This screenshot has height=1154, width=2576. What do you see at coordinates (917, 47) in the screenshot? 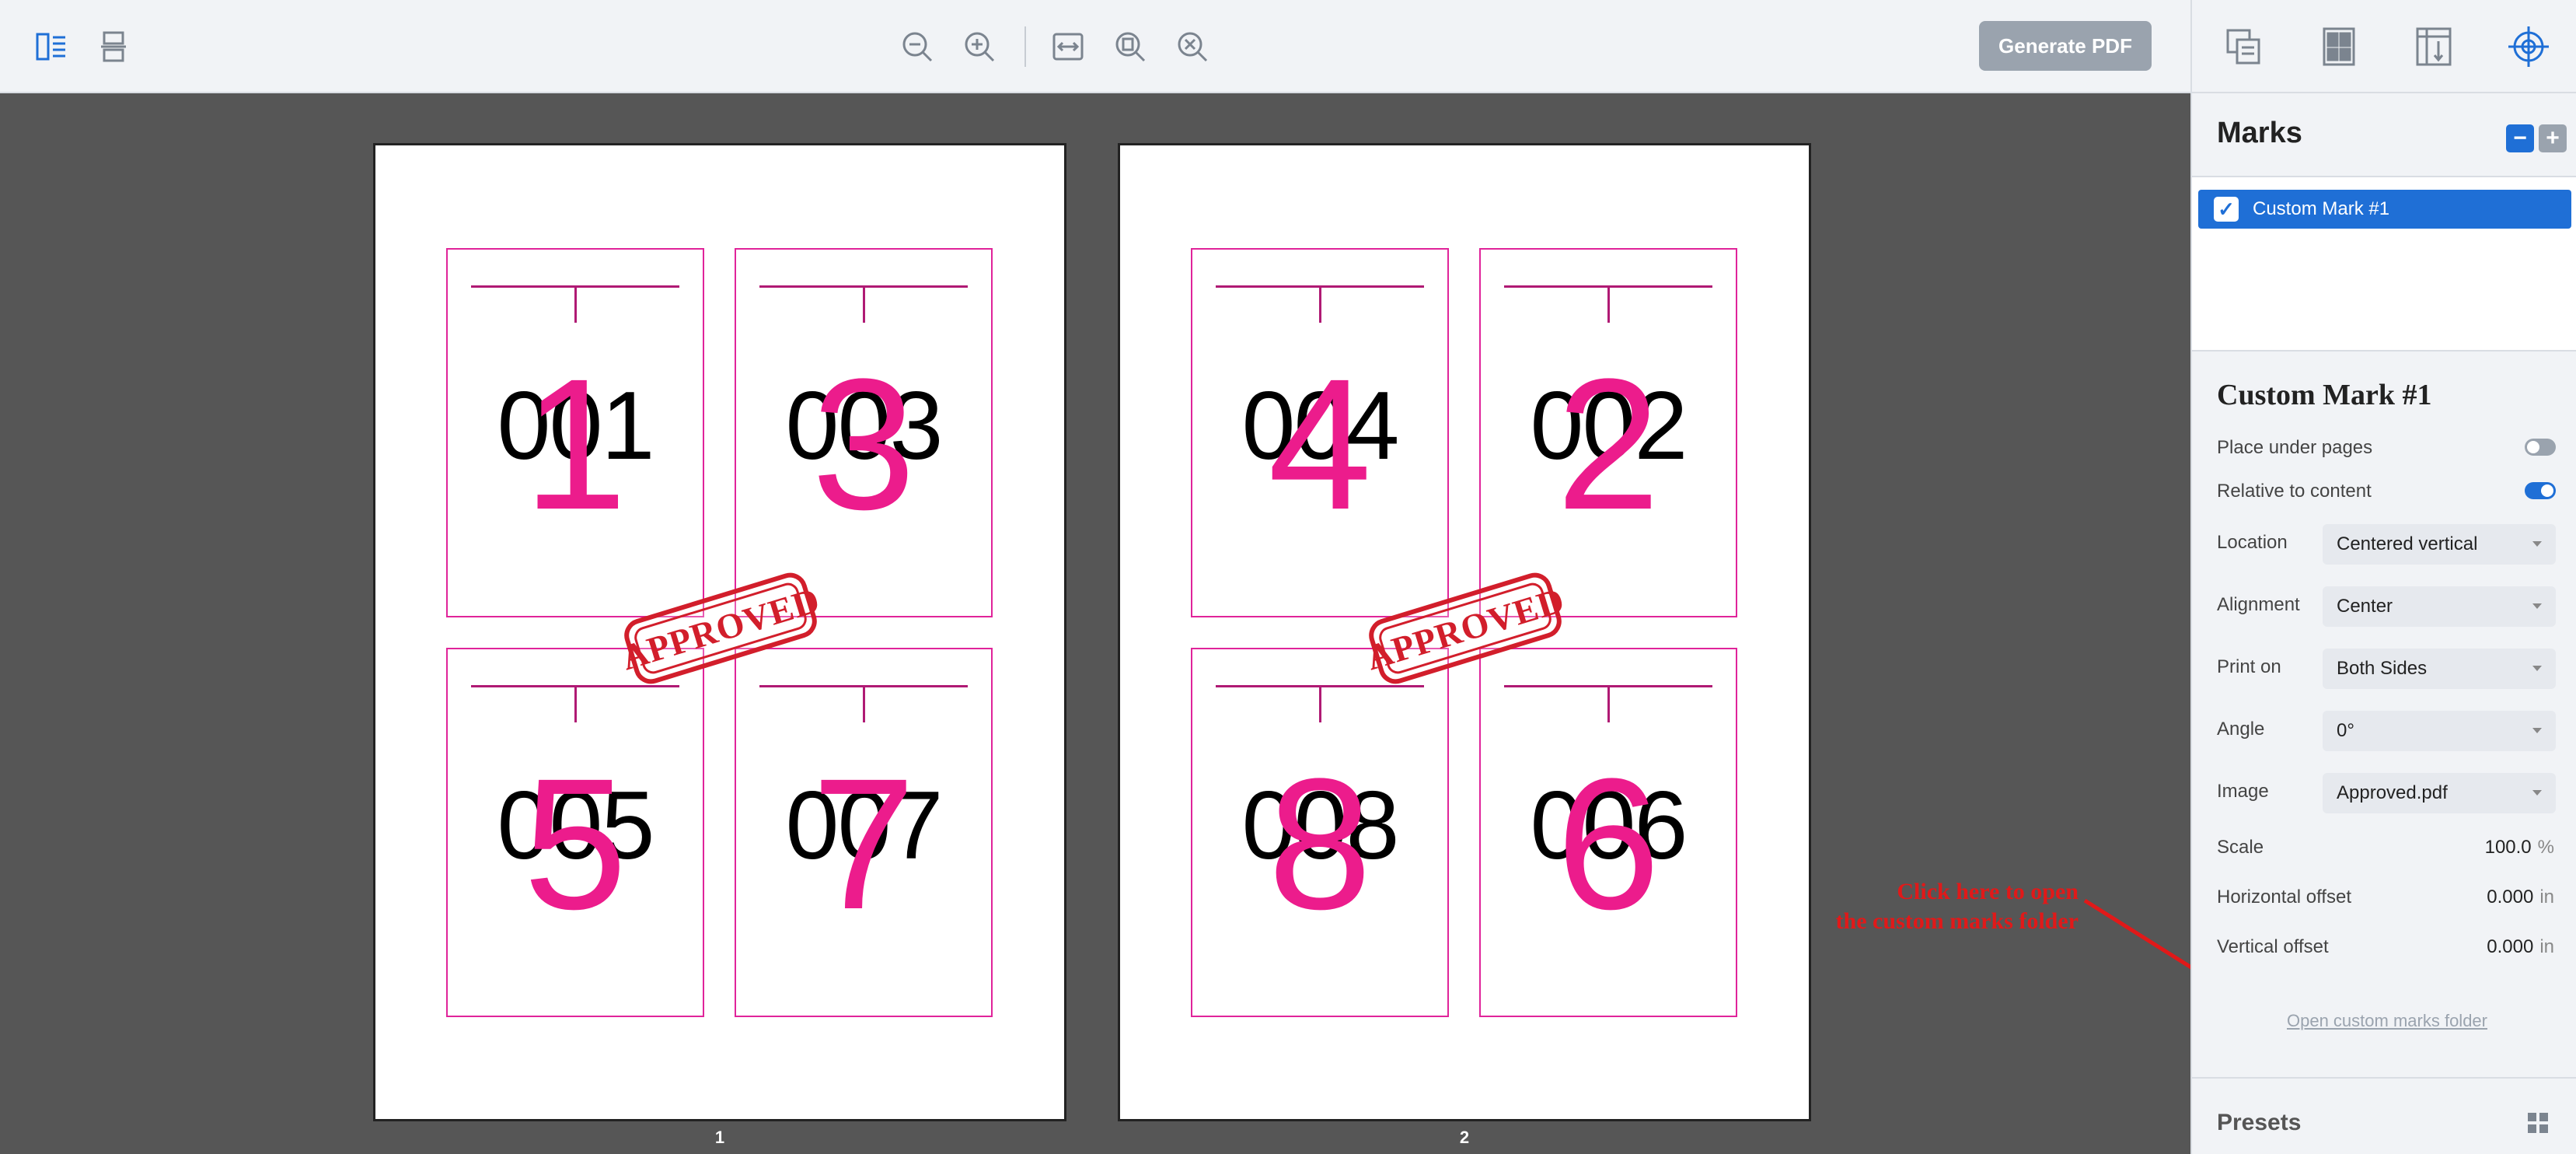
I see `zoom-out-icon` at bounding box center [917, 47].